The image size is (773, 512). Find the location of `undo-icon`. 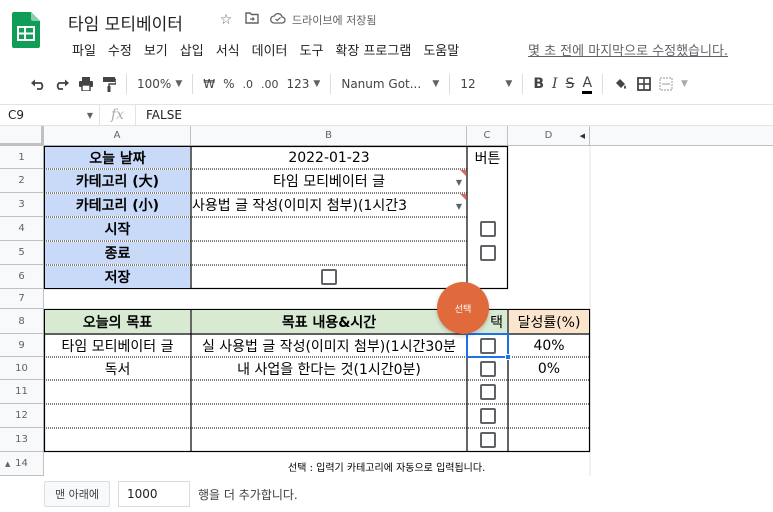

undo-icon is located at coordinates (38, 84).